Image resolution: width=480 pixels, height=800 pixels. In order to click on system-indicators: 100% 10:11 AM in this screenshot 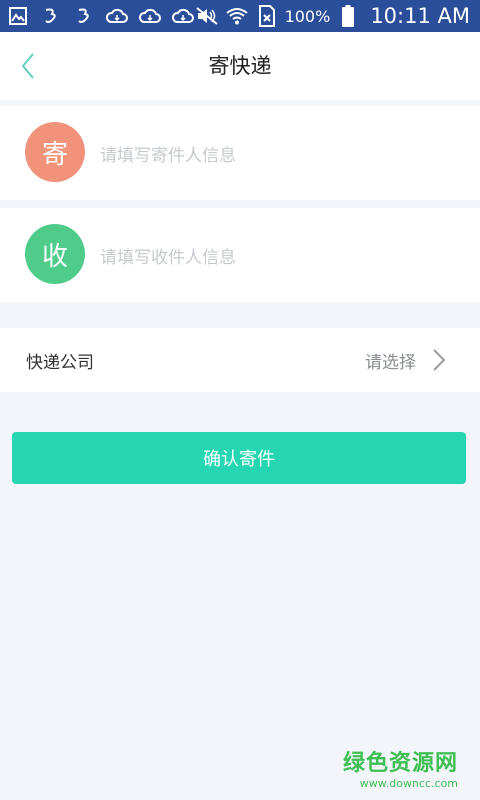, I will do `click(332, 16)`.